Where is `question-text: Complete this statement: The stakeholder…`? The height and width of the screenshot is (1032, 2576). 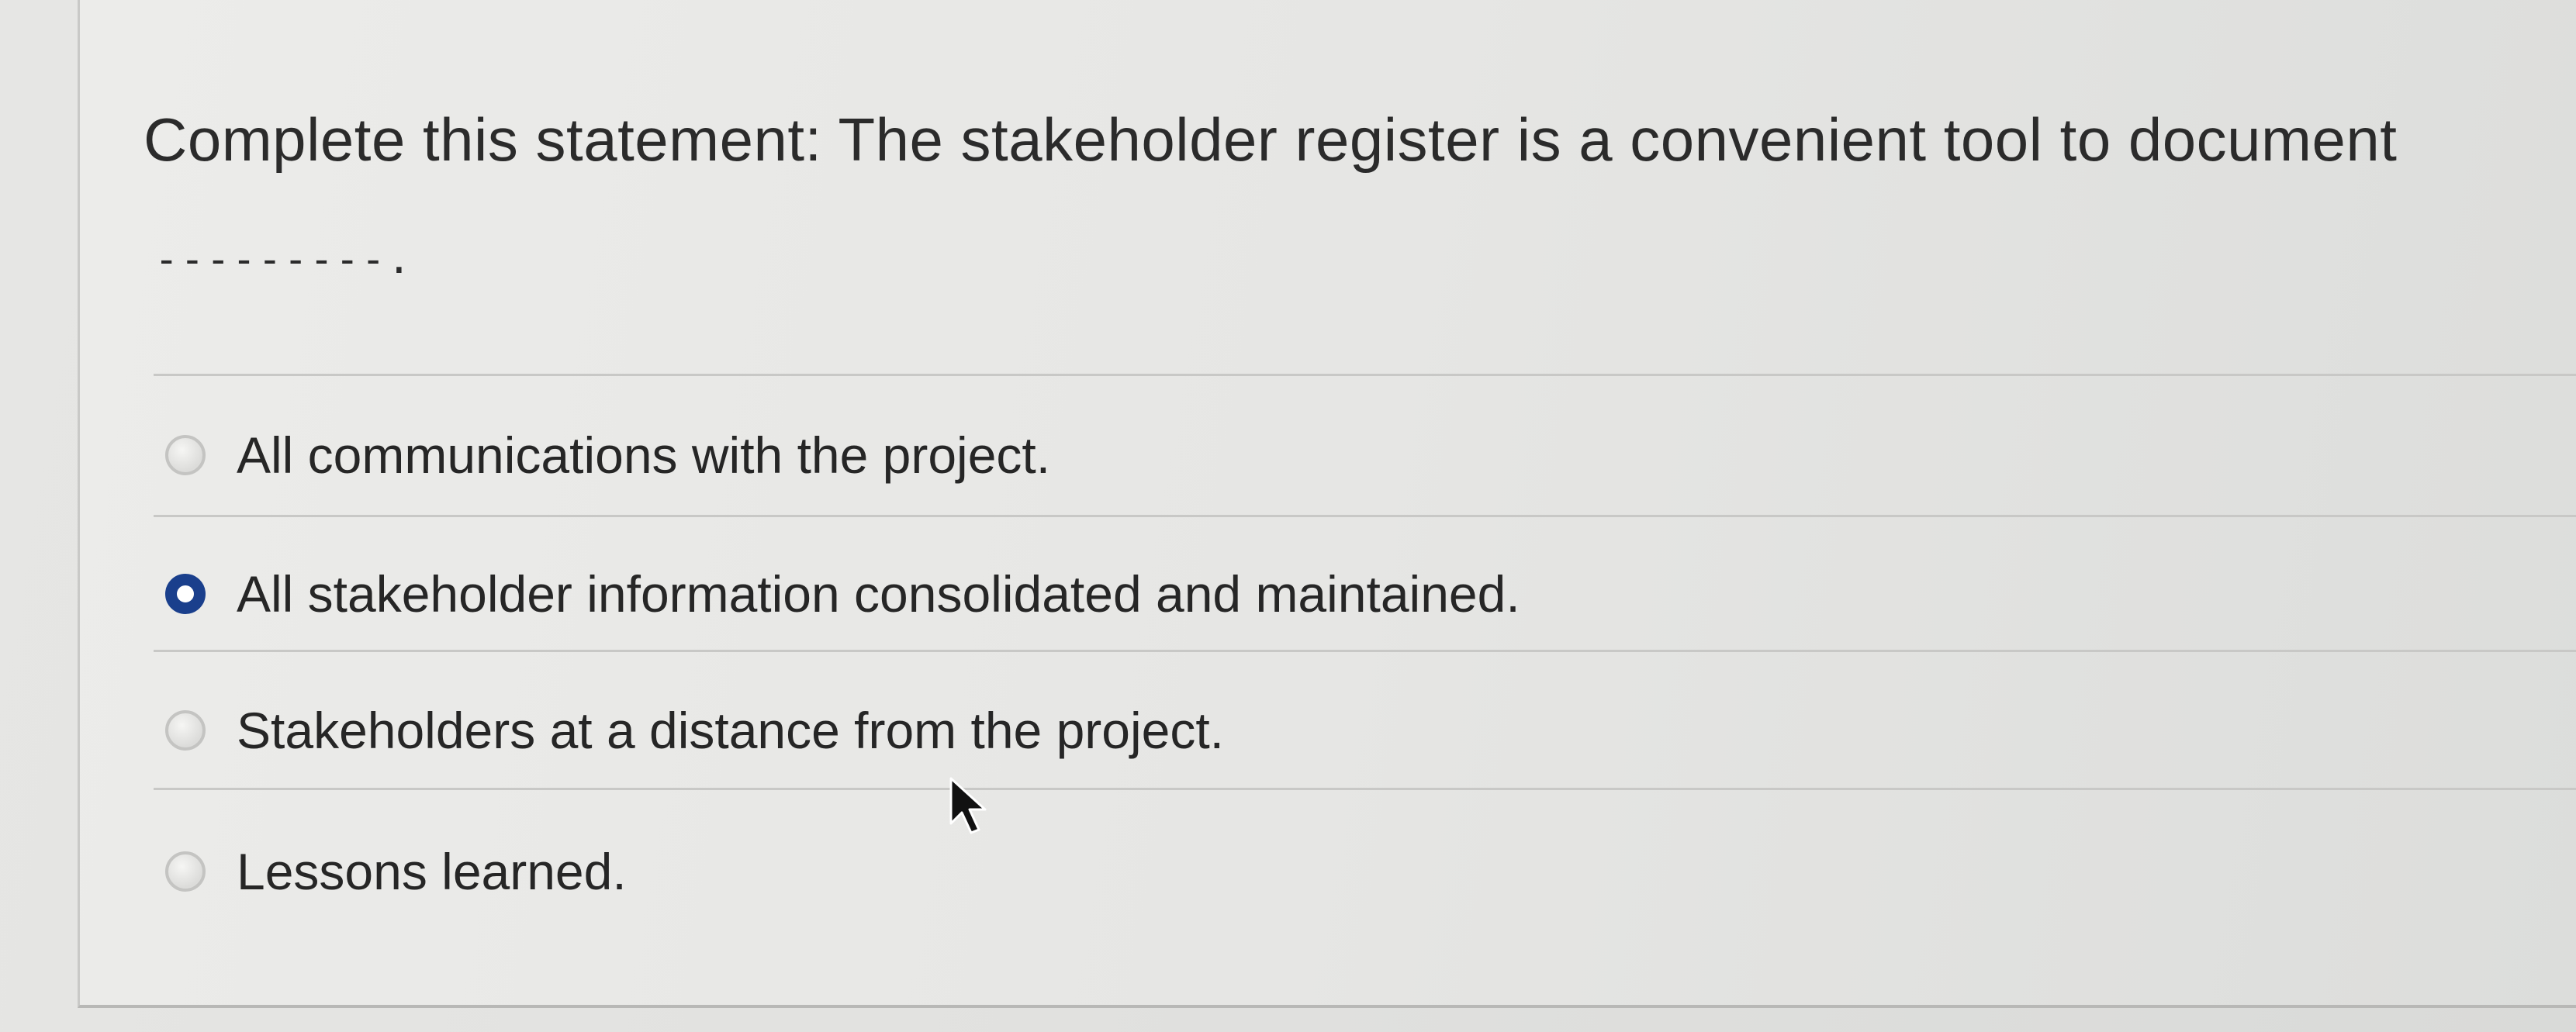
question-text: Complete this statement: The stakeholder… is located at coordinates (1270, 139).